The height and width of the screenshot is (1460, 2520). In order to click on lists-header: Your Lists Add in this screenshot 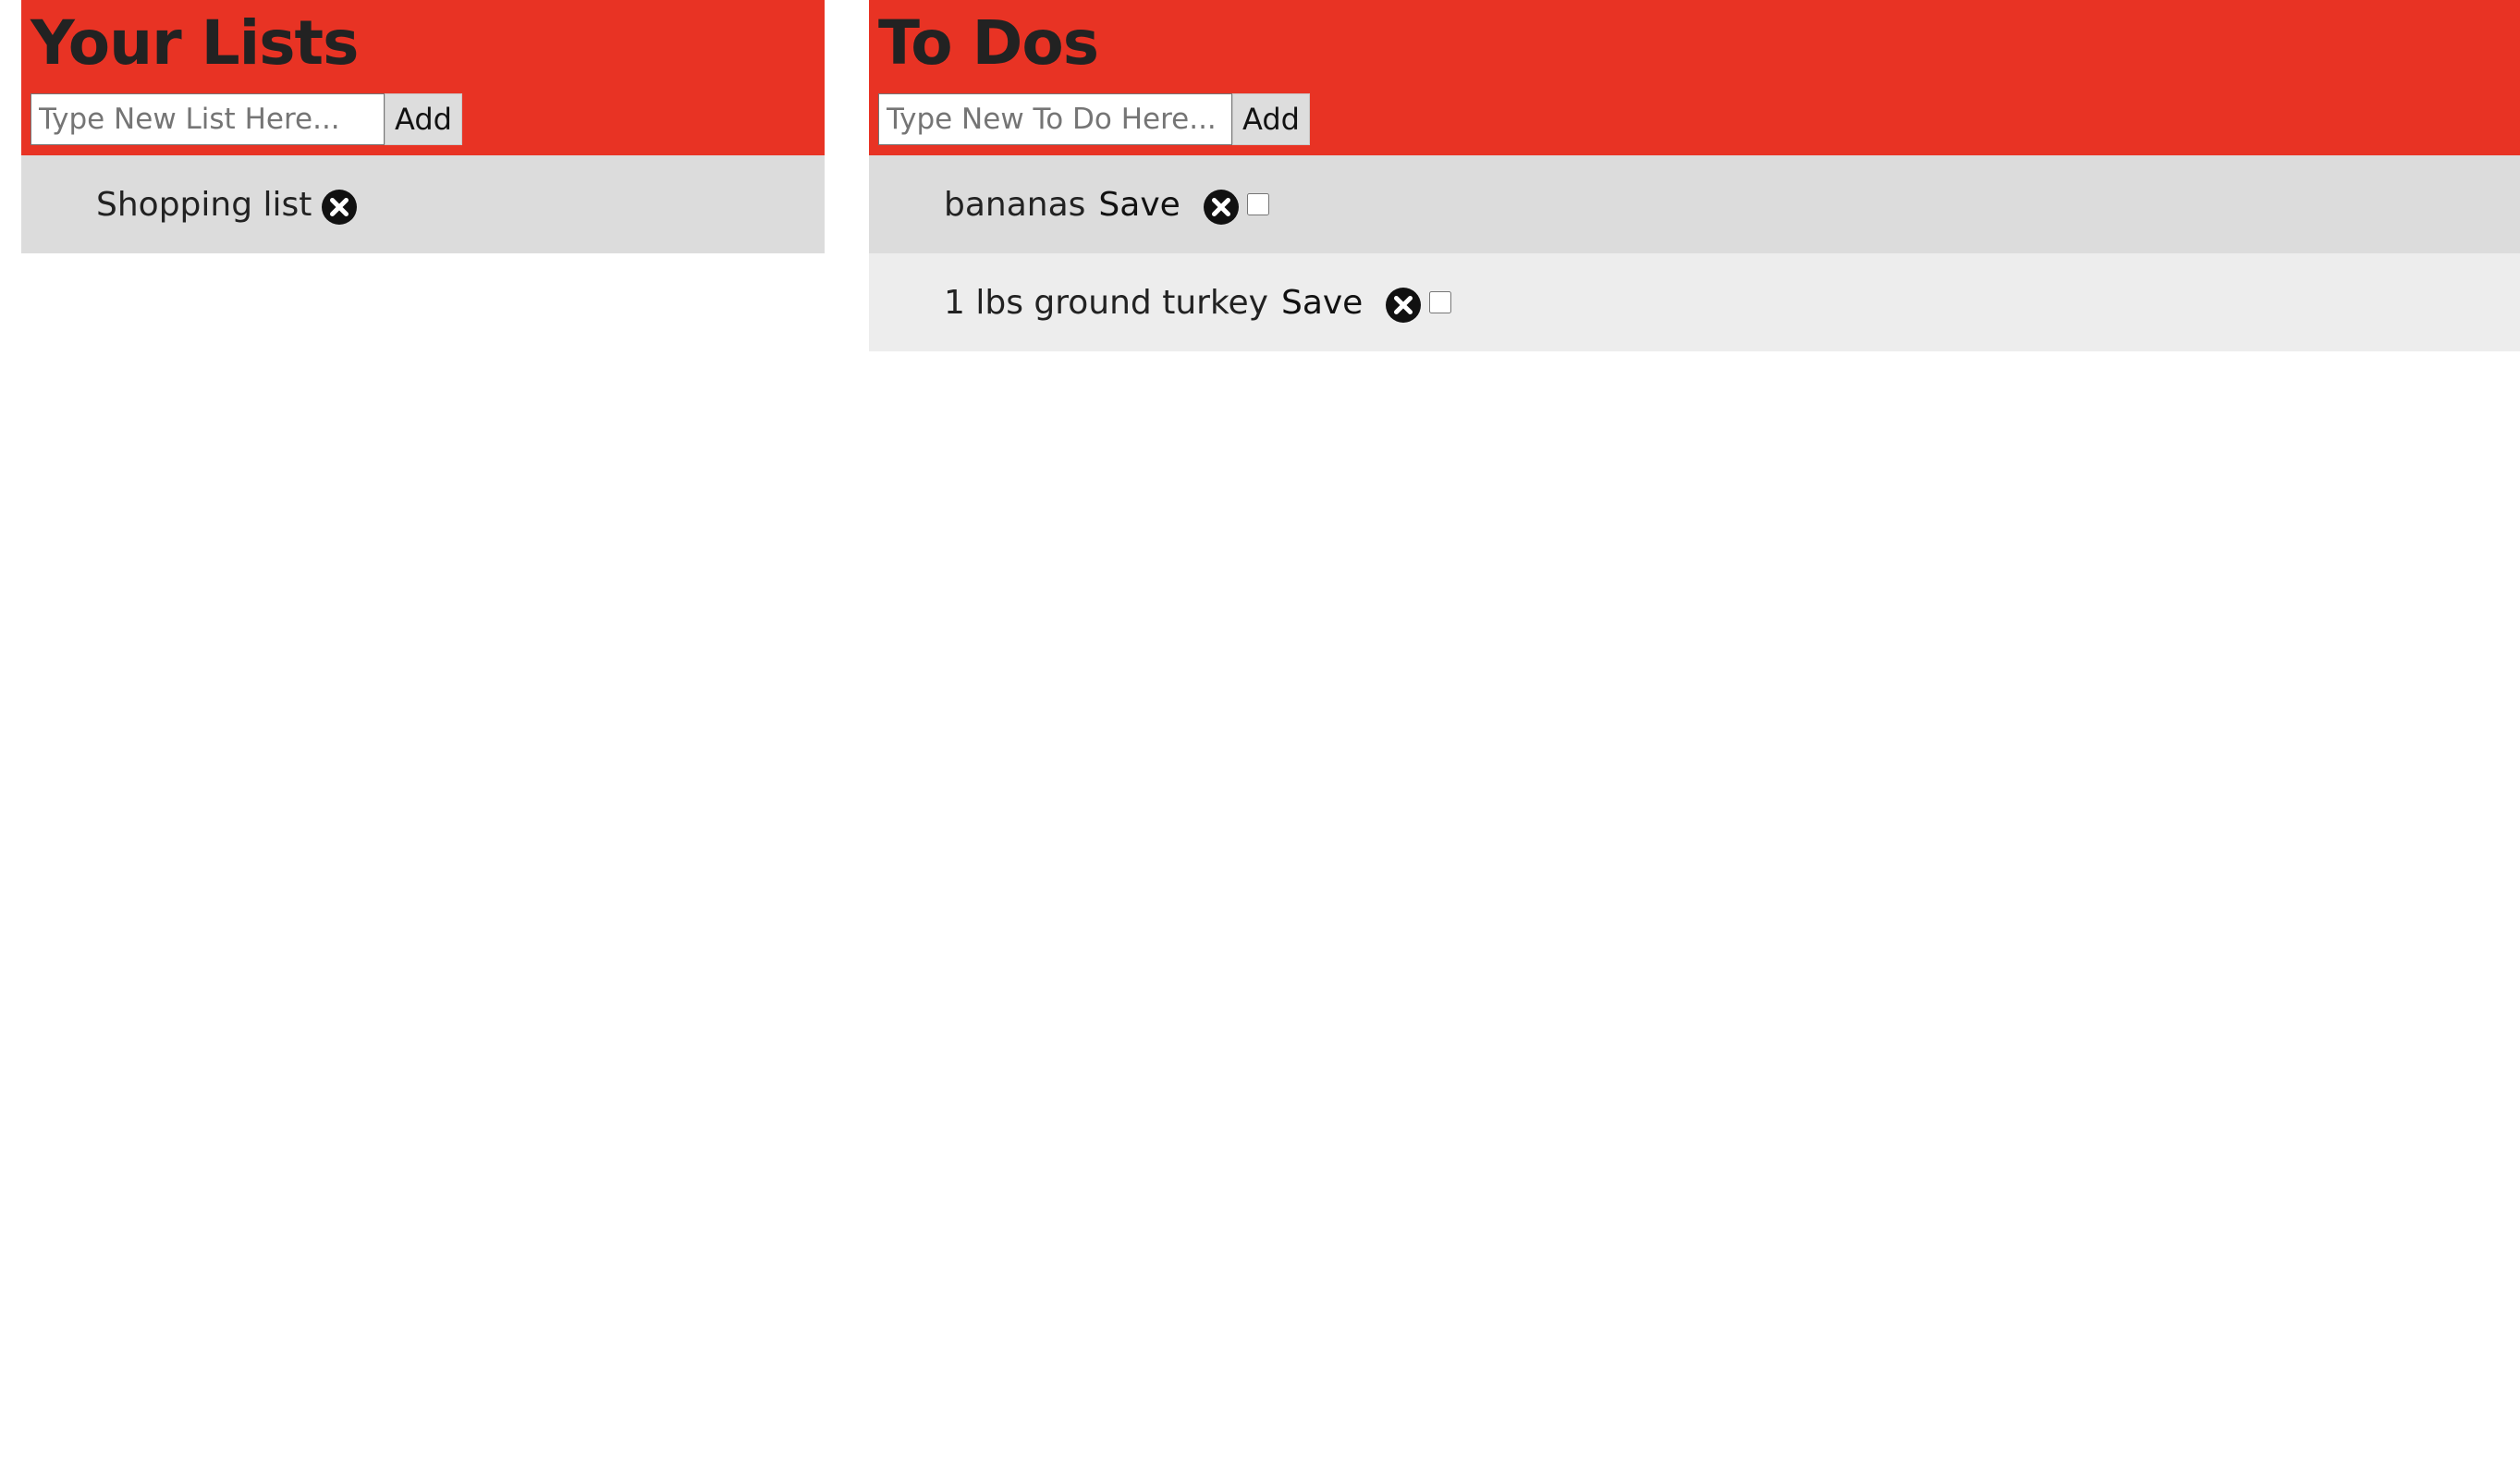, I will do `click(423, 78)`.